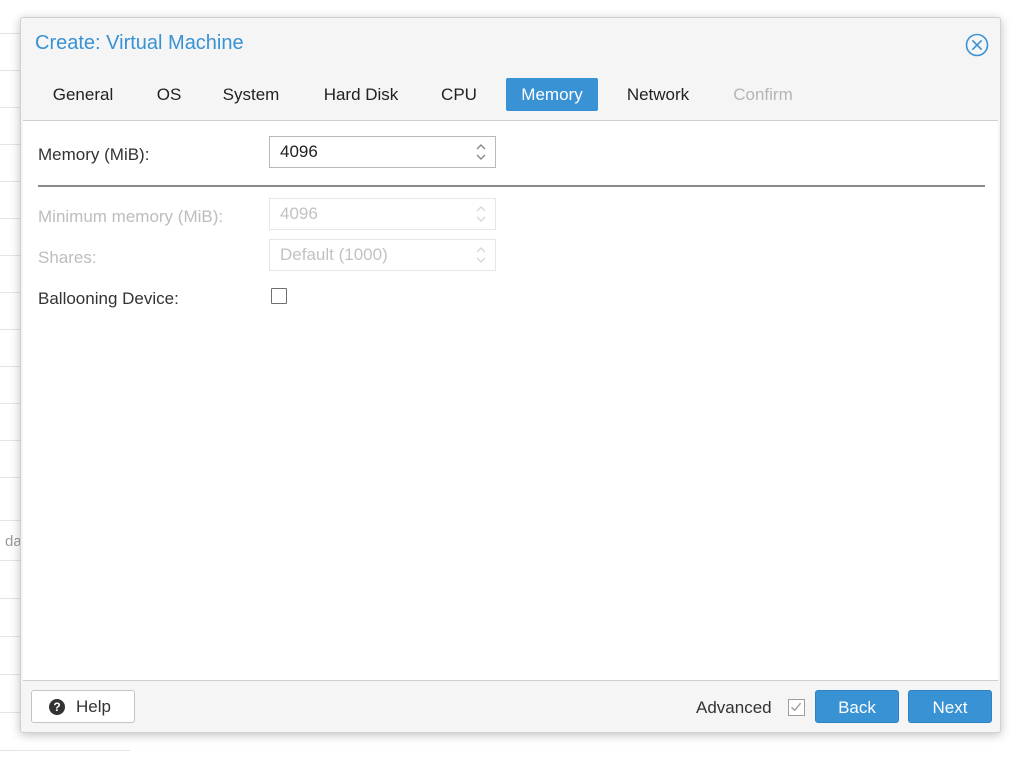  Describe the element at coordinates (361, 94) in the screenshot. I see `tab-hard-disk: Hard Disk` at that location.